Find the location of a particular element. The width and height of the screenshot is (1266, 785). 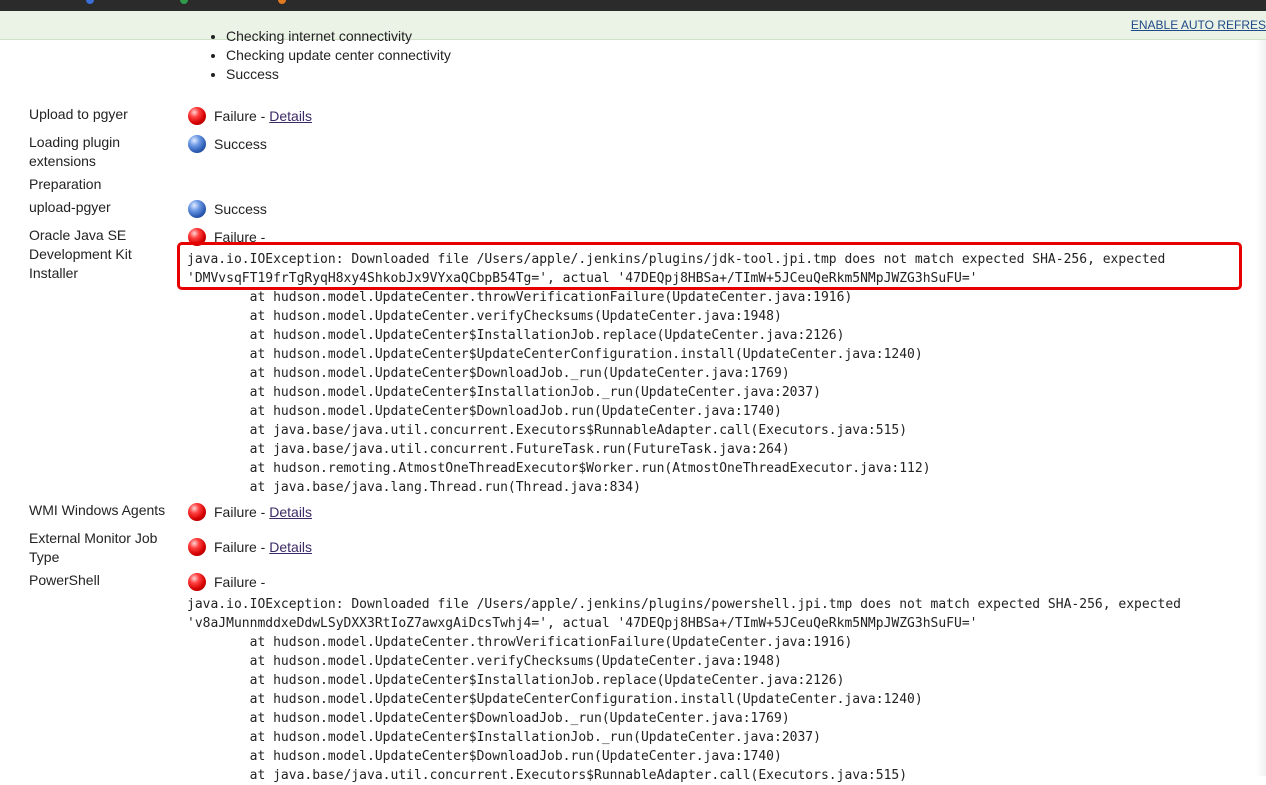

scrollbar-track is located at coordinates (1261, 408).